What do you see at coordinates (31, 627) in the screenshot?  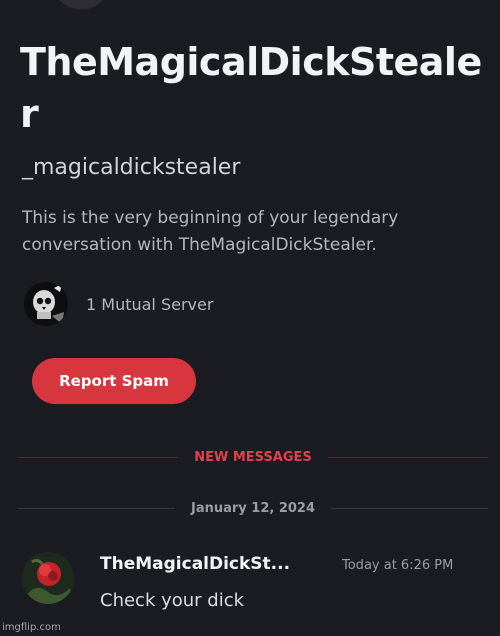 I see `watermark-text: imgflip.com` at bounding box center [31, 627].